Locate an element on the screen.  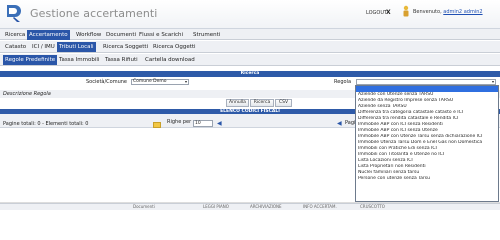
user-icon is located at coordinates (406, 11).